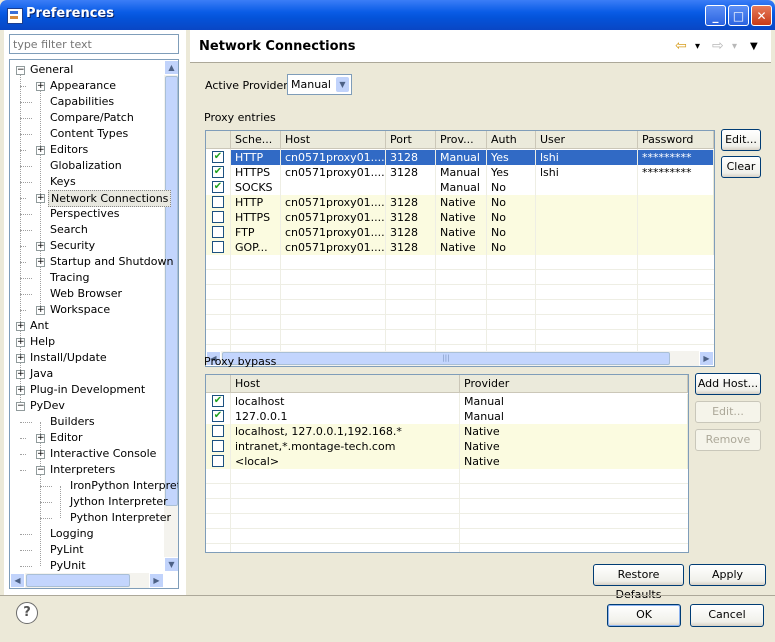  Describe the element at coordinates (727, 575) in the screenshot. I see `apply-button: Apply` at that location.